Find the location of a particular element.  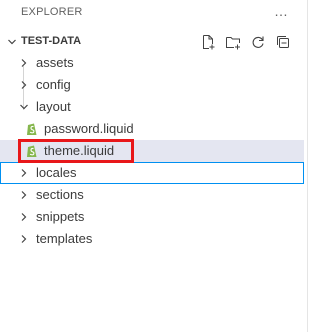

collapse-all-icon is located at coordinates (283, 42).